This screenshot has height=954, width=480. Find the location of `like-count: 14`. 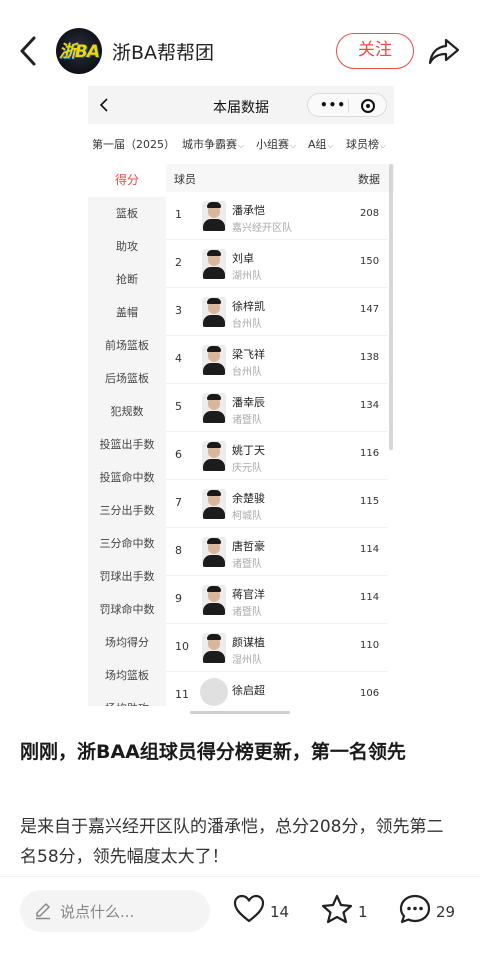

like-count: 14 is located at coordinates (280, 912).